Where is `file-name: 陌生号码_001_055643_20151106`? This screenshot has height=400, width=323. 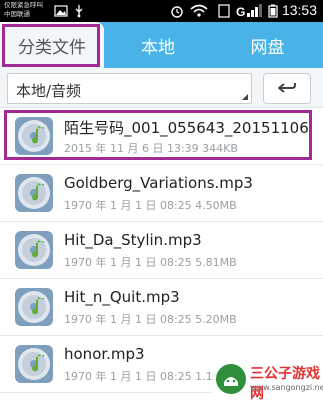 file-name: 陌生号码_001_055643_20151106 is located at coordinates (186, 128).